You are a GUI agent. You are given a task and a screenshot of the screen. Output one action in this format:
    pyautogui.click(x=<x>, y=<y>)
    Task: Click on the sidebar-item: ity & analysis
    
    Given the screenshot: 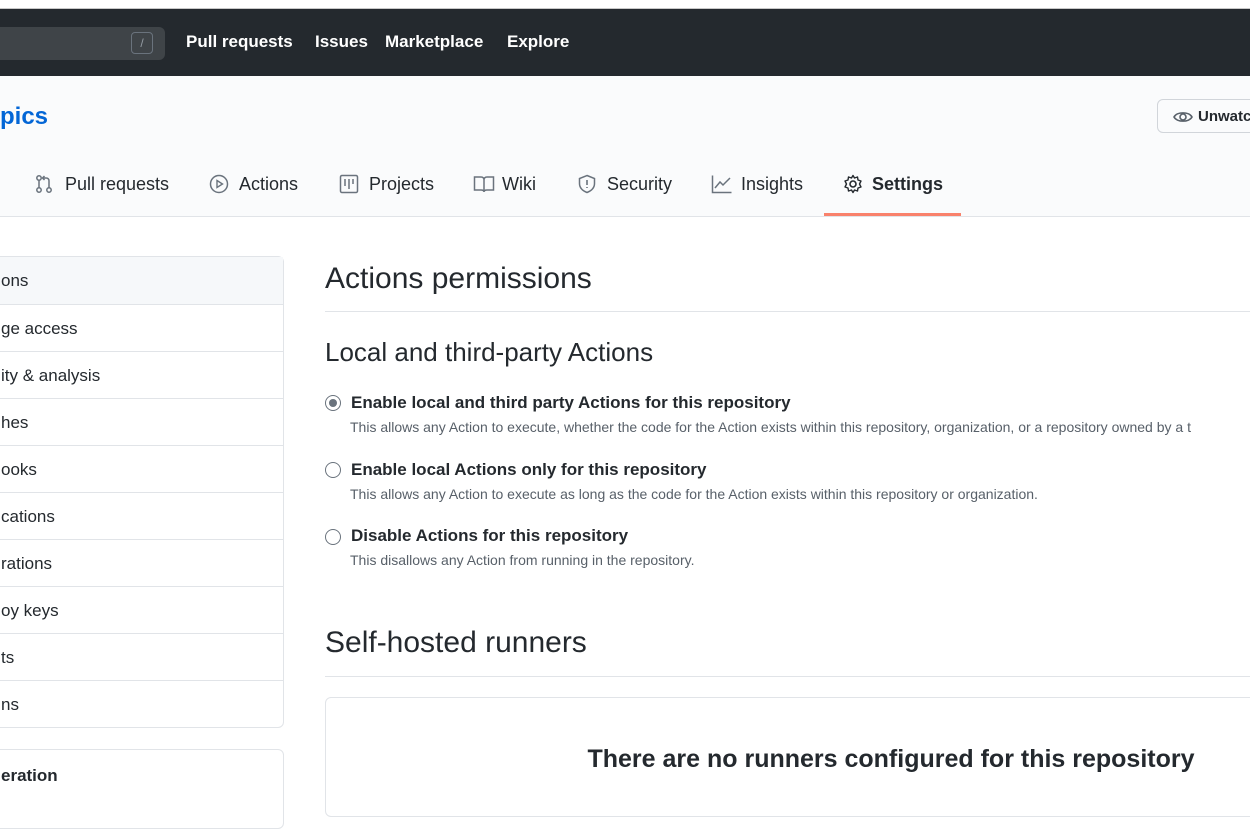 What is the action you would take?
    pyautogui.click(x=141, y=374)
    